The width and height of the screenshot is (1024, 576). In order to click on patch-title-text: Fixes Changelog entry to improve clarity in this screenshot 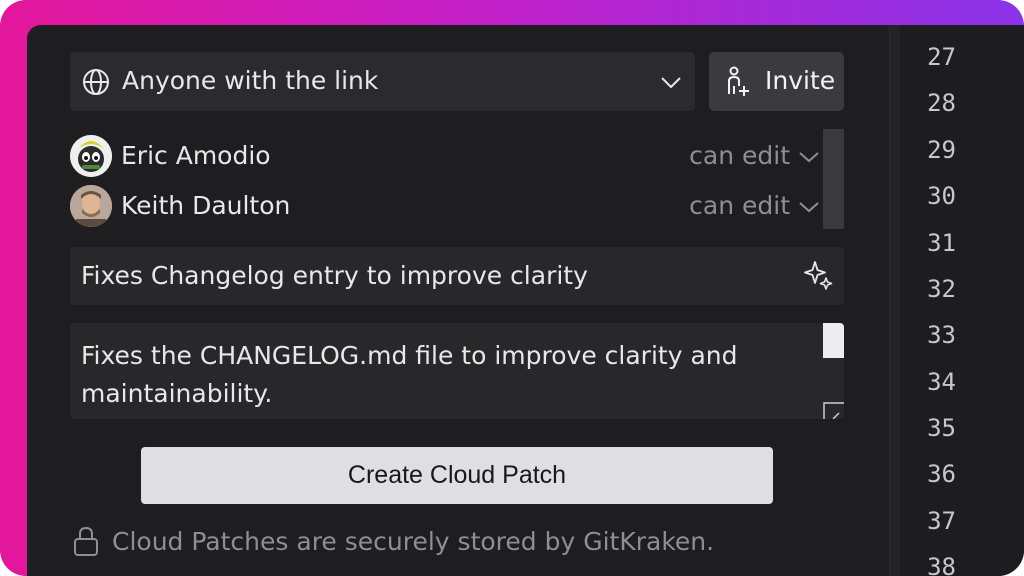, I will do `click(334, 275)`.